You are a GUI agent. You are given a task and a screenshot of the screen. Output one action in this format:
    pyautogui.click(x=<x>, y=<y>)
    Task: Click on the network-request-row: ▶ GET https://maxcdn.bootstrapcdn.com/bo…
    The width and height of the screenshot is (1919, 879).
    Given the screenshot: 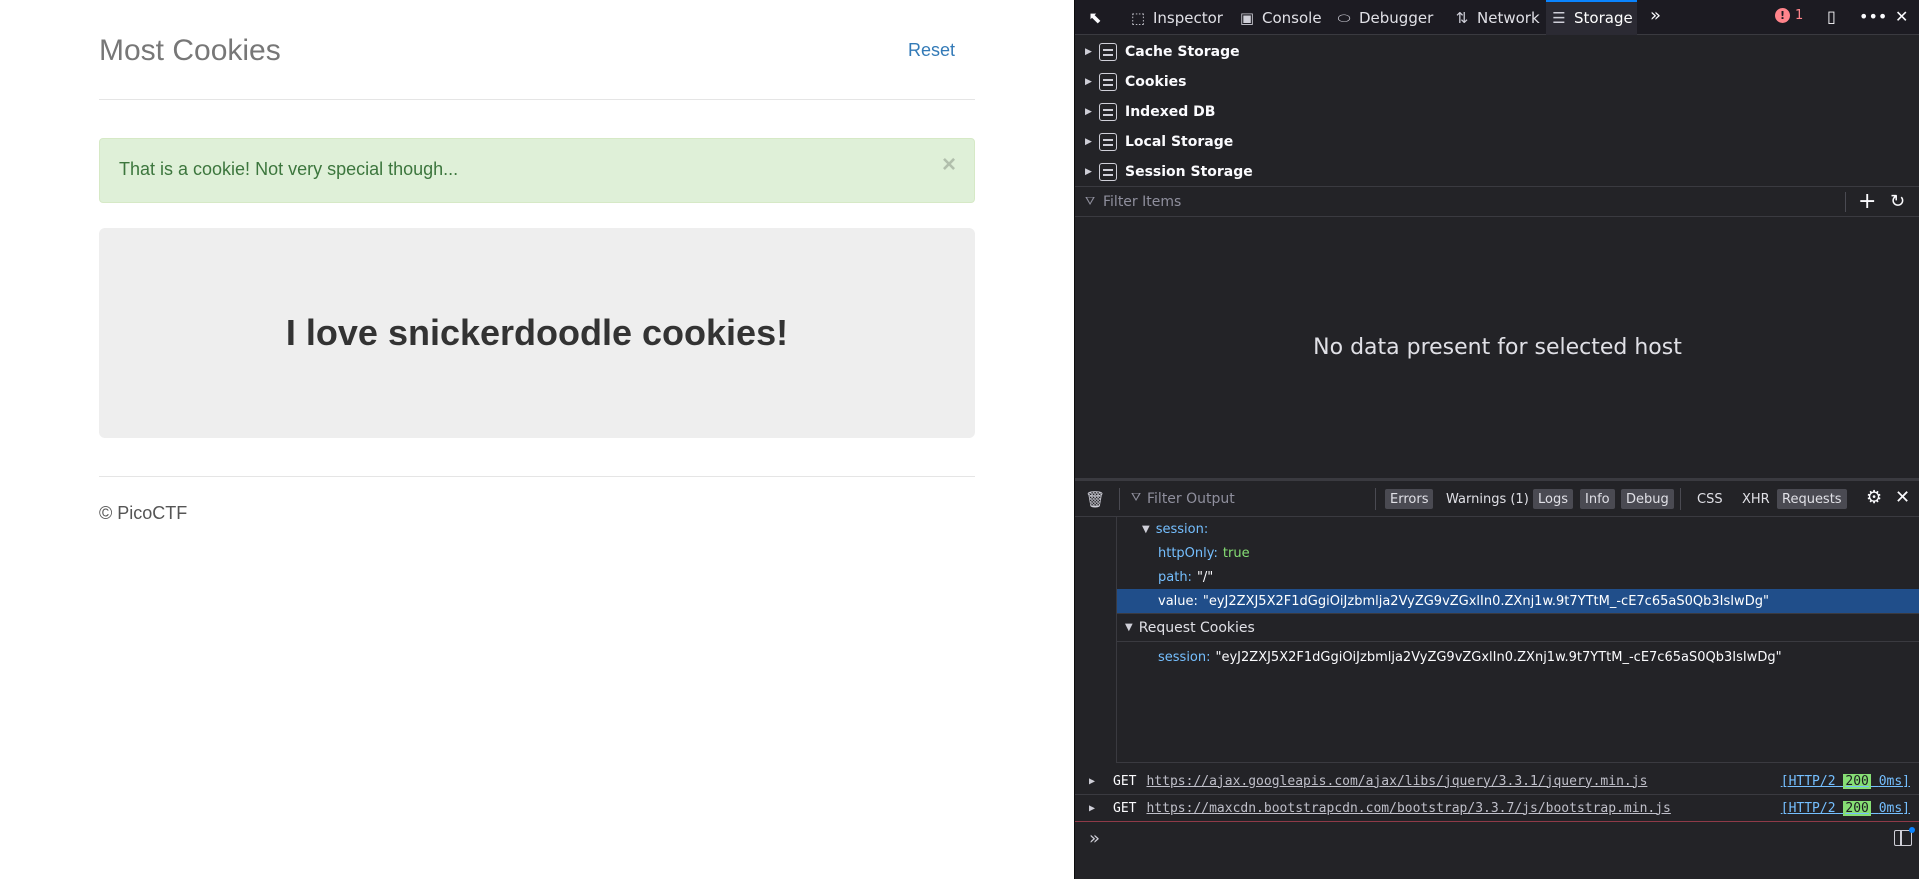 What is the action you would take?
    pyautogui.click(x=1497, y=808)
    